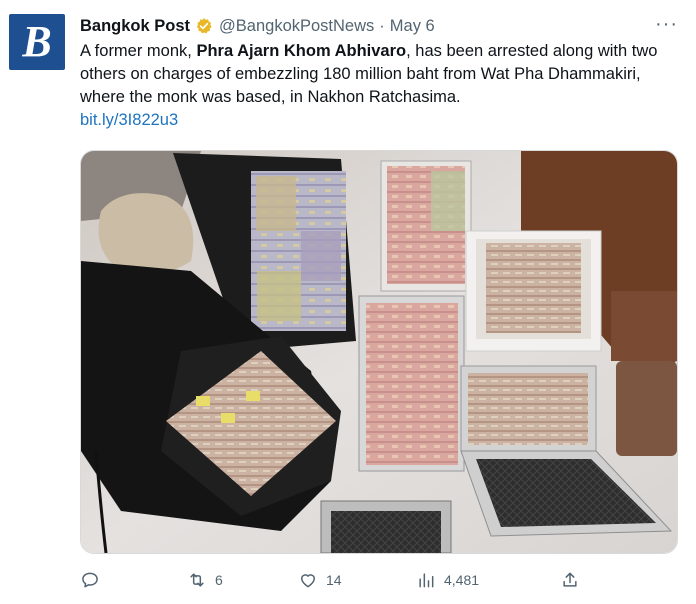  I want to click on share-button, so click(574, 580).